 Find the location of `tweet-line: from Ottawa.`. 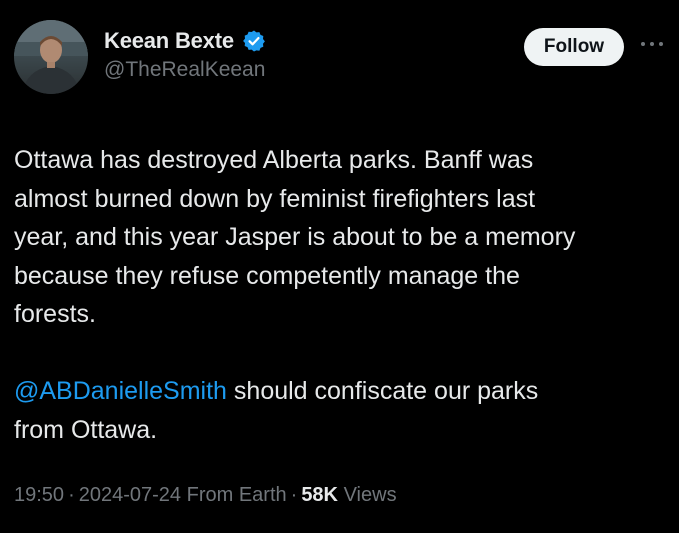

tweet-line: from Ottawa. is located at coordinates (86, 429).